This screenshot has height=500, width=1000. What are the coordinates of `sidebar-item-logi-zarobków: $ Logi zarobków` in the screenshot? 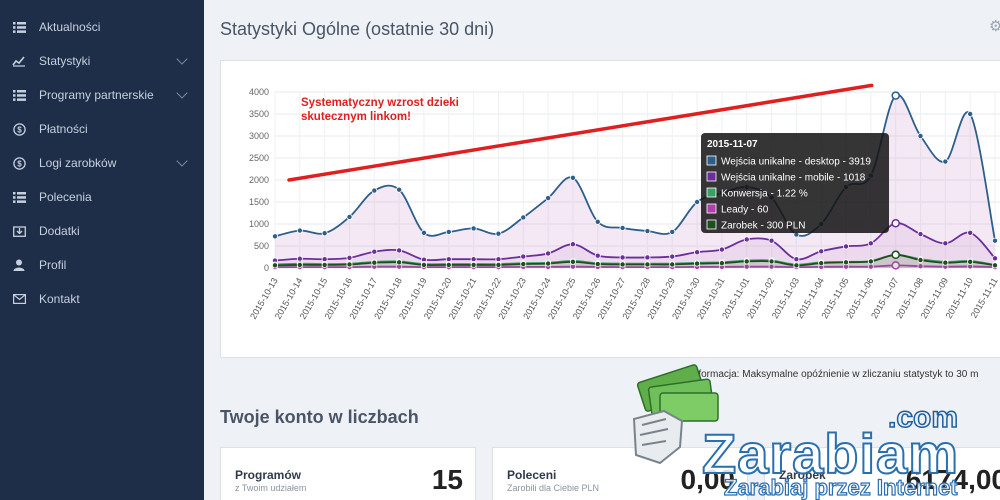 It's located at (102, 163).